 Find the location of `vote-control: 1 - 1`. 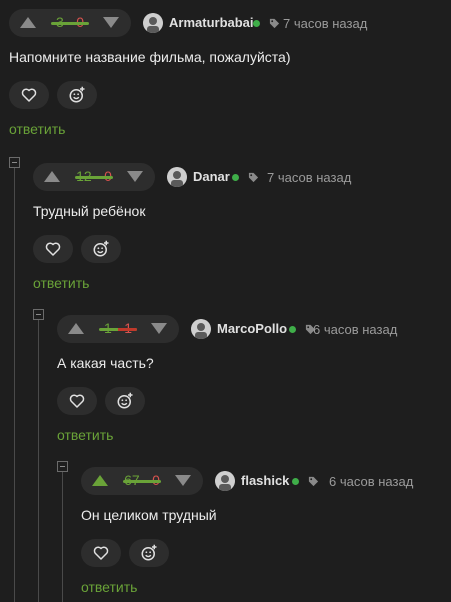

vote-control: 1 - 1 is located at coordinates (118, 329).